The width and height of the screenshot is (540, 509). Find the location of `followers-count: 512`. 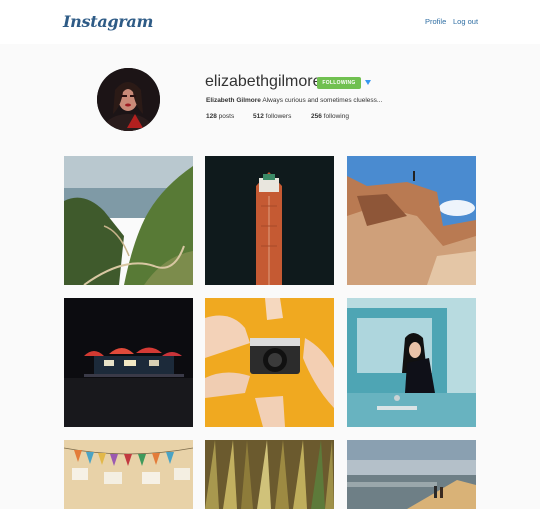

followers-count: 512 is located at coordinates (258, 116).